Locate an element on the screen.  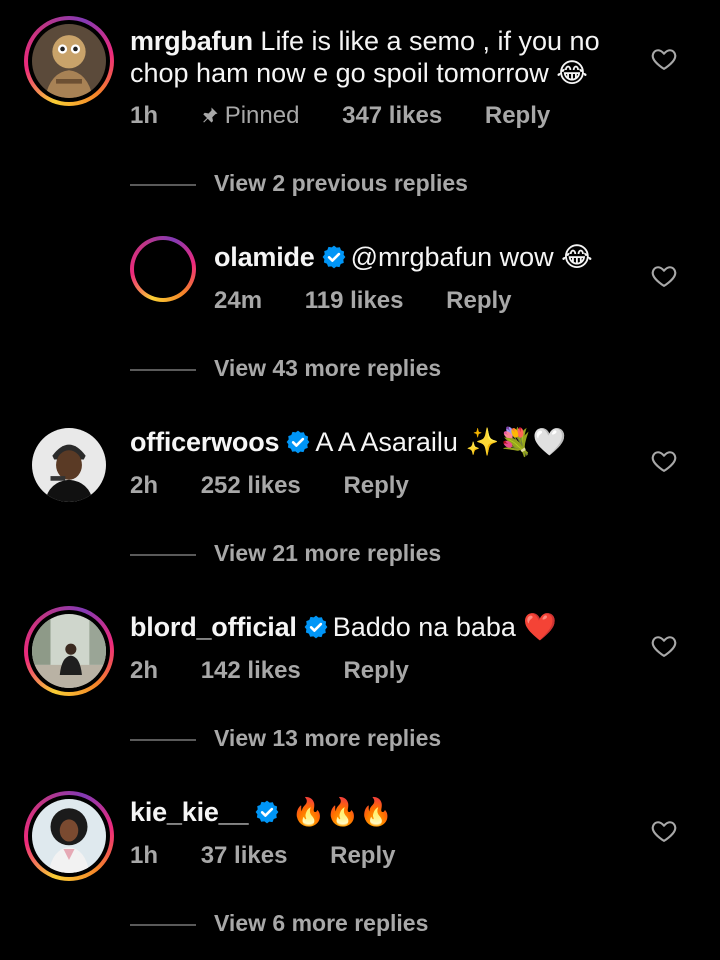
pin-icon is located at coordinates (210, 115).